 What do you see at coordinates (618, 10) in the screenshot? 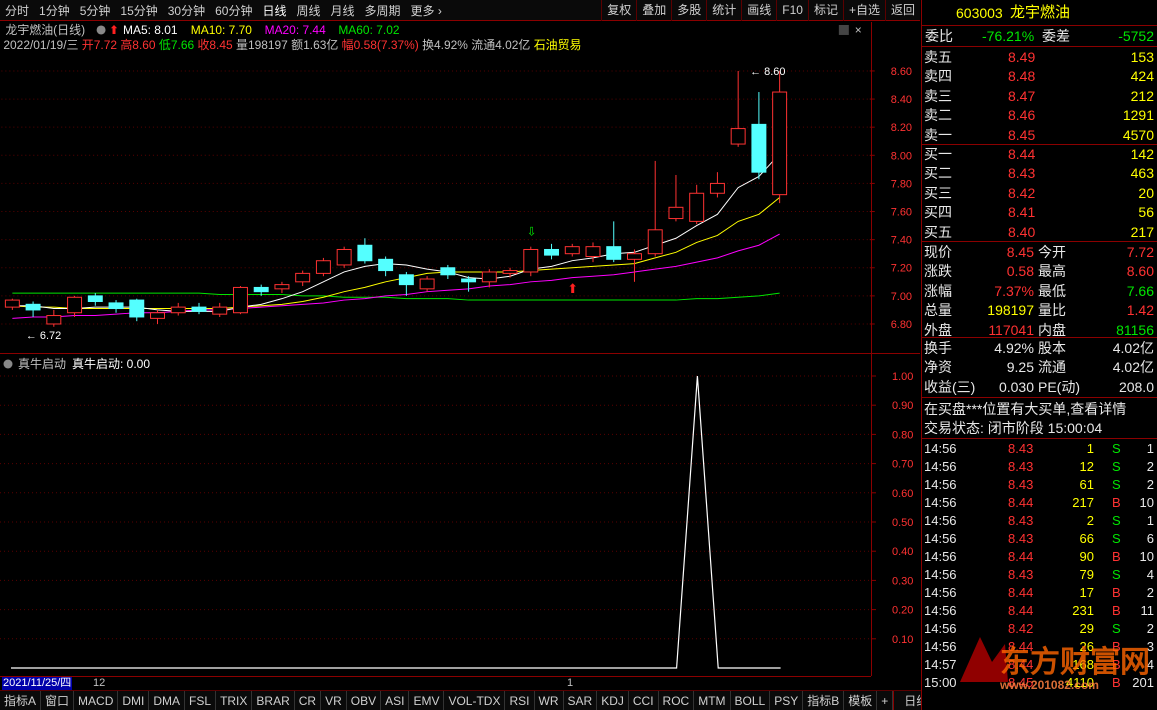
I see `toolbar-button: 复权` at bounding box center [618, 10].